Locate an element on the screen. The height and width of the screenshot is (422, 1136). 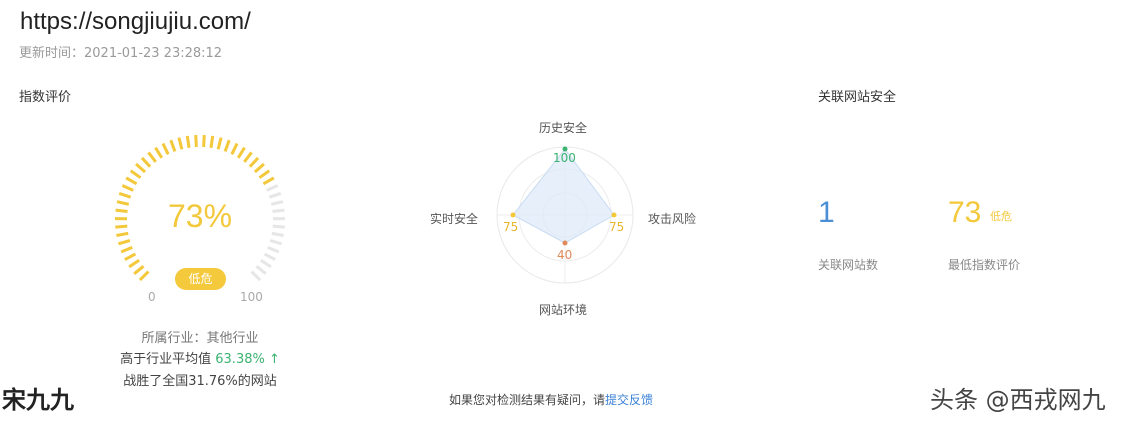
up-arrow-icon: ↑ is located at coordinates (274, 359).